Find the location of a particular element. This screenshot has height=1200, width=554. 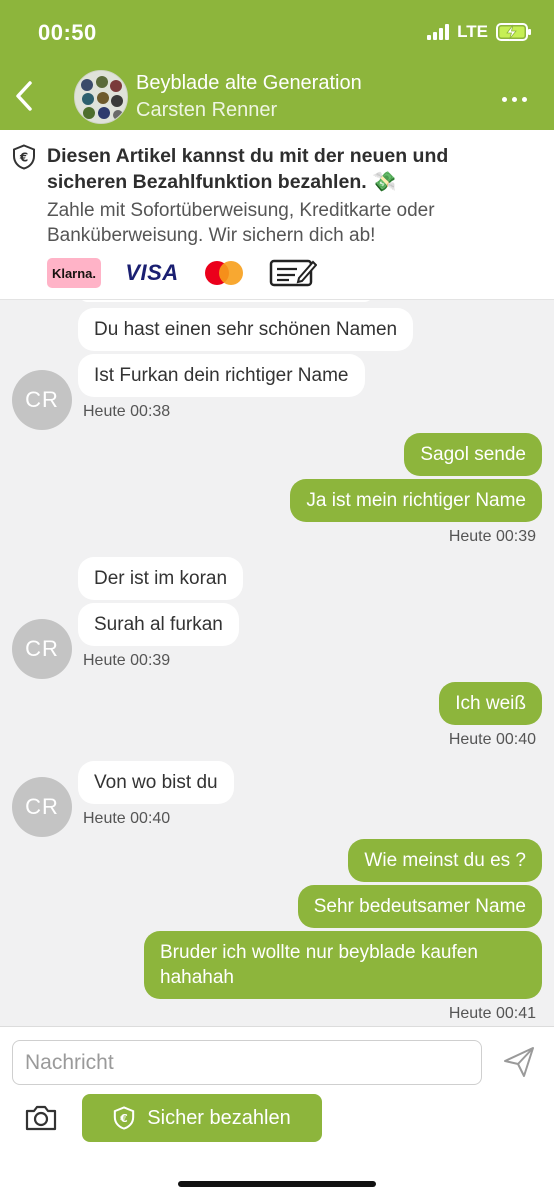

outgoing-message: Ja ist mein richtiger Name is located at coordinates (416, 500).